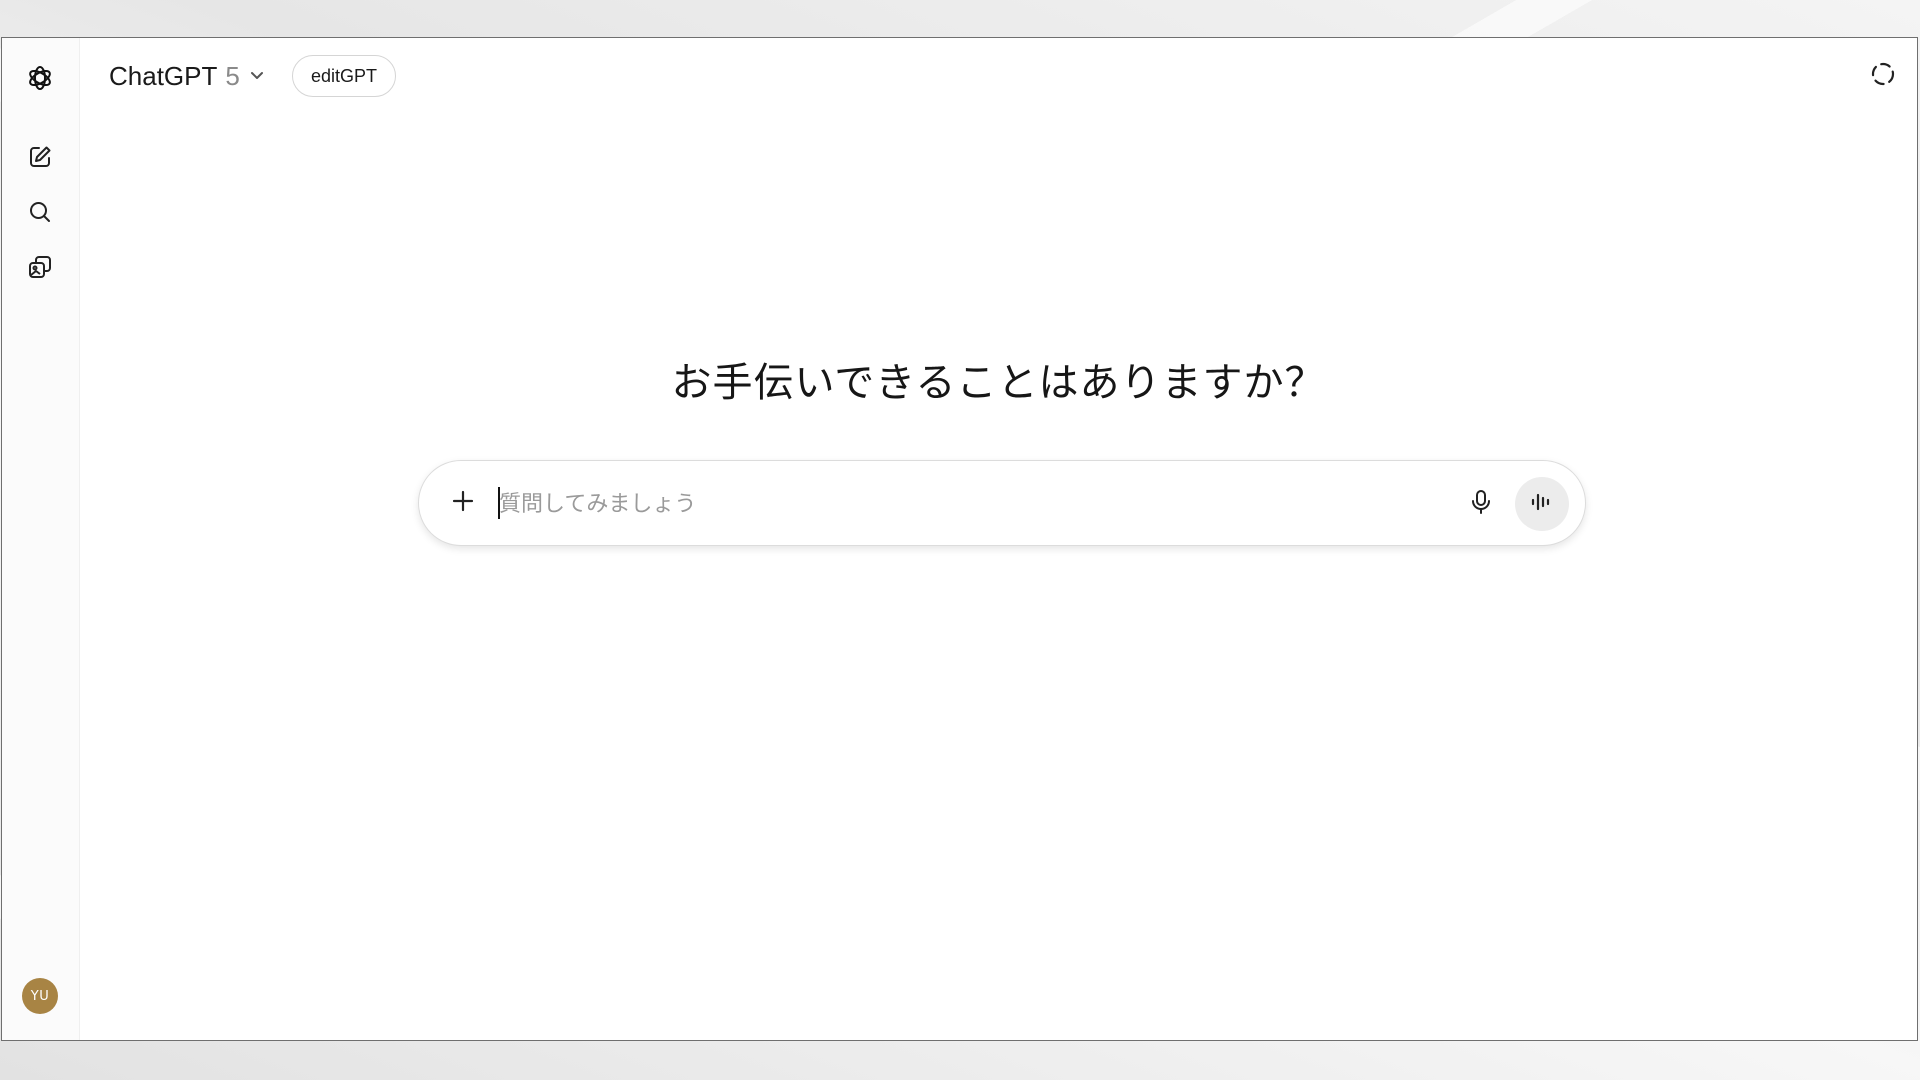 This screenshot has width=1920, height=1080. Describe the element at coordinates (40, 267) in the screenshot. I see `library-icon` at that location.